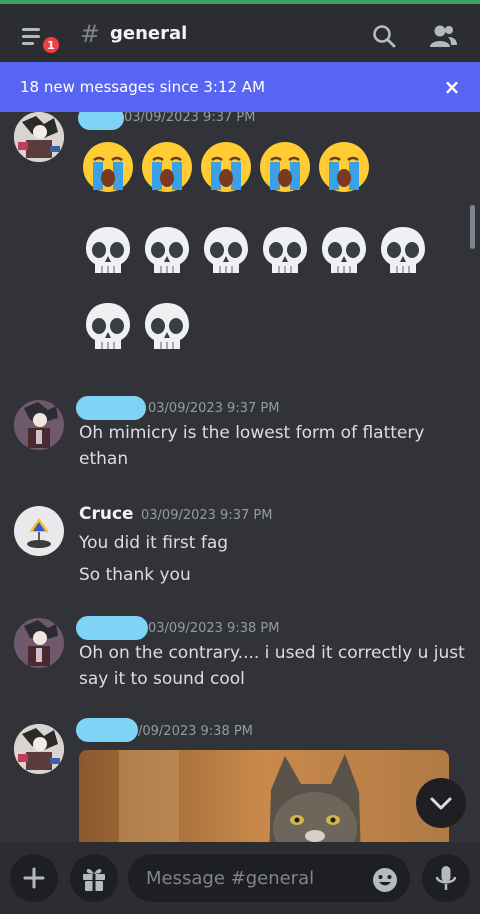 Image resolution: width=480 pixels, height=914 pixels. I want to click on message-input-placeholder: Message #general, so click(230, 878).